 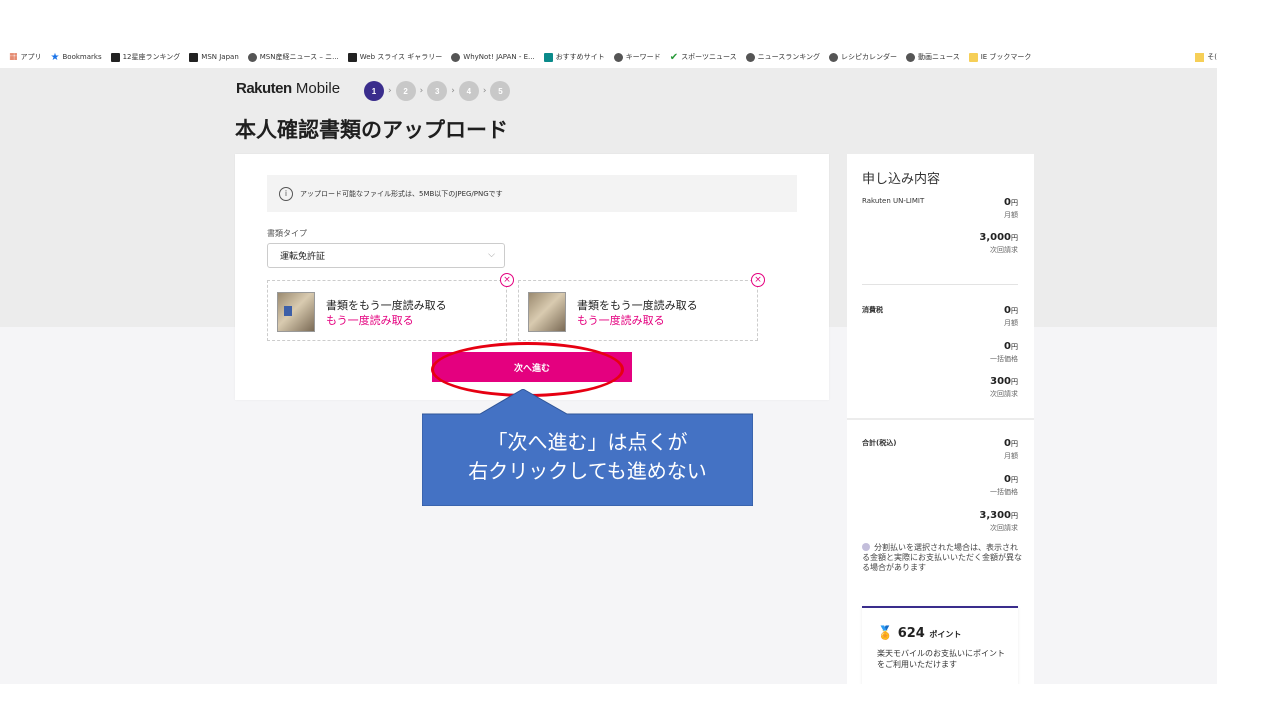 What do you see at coordinates (1011, 310) in the screenshot?
I see `tax-monthly-value: 0円` at bounding box center [1011, 310].